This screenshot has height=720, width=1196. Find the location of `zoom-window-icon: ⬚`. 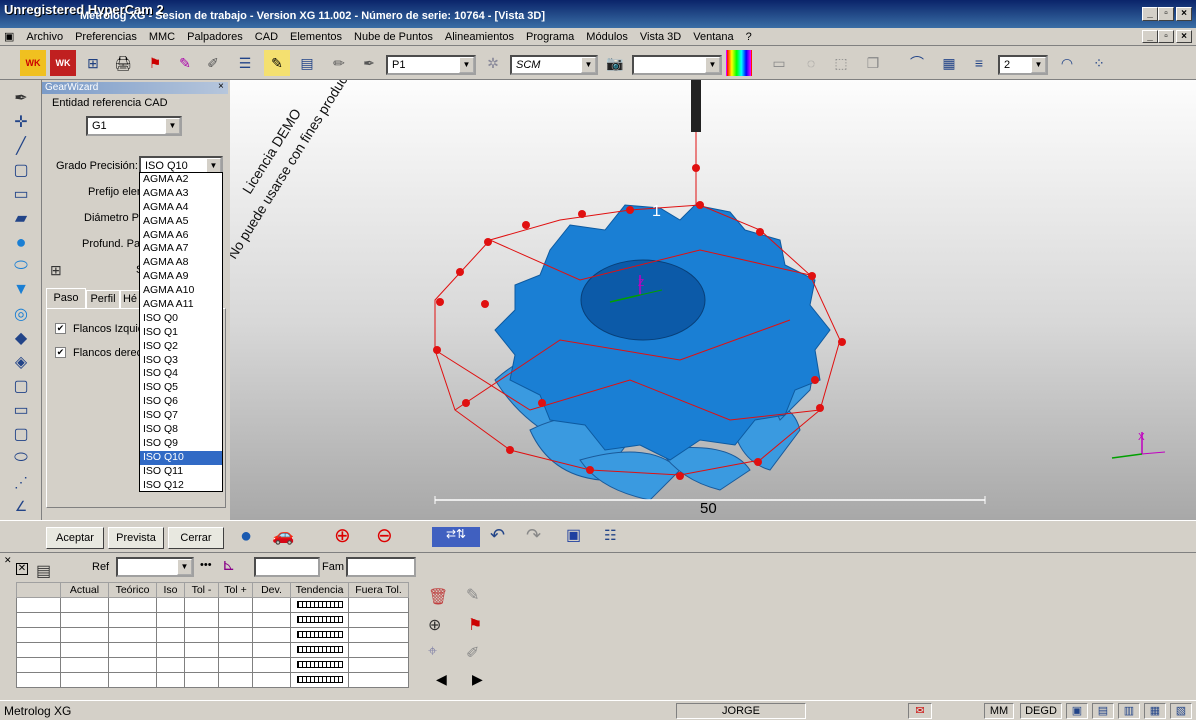

zoom-window-icon: ⬚ is located at coordinates (841, 63).